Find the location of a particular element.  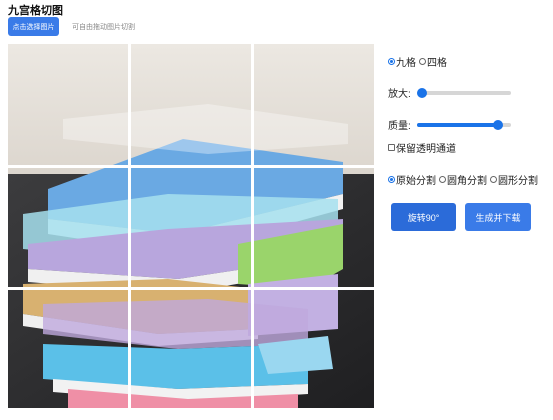

quality-slider-thumb is located at coordinates (497, 124).